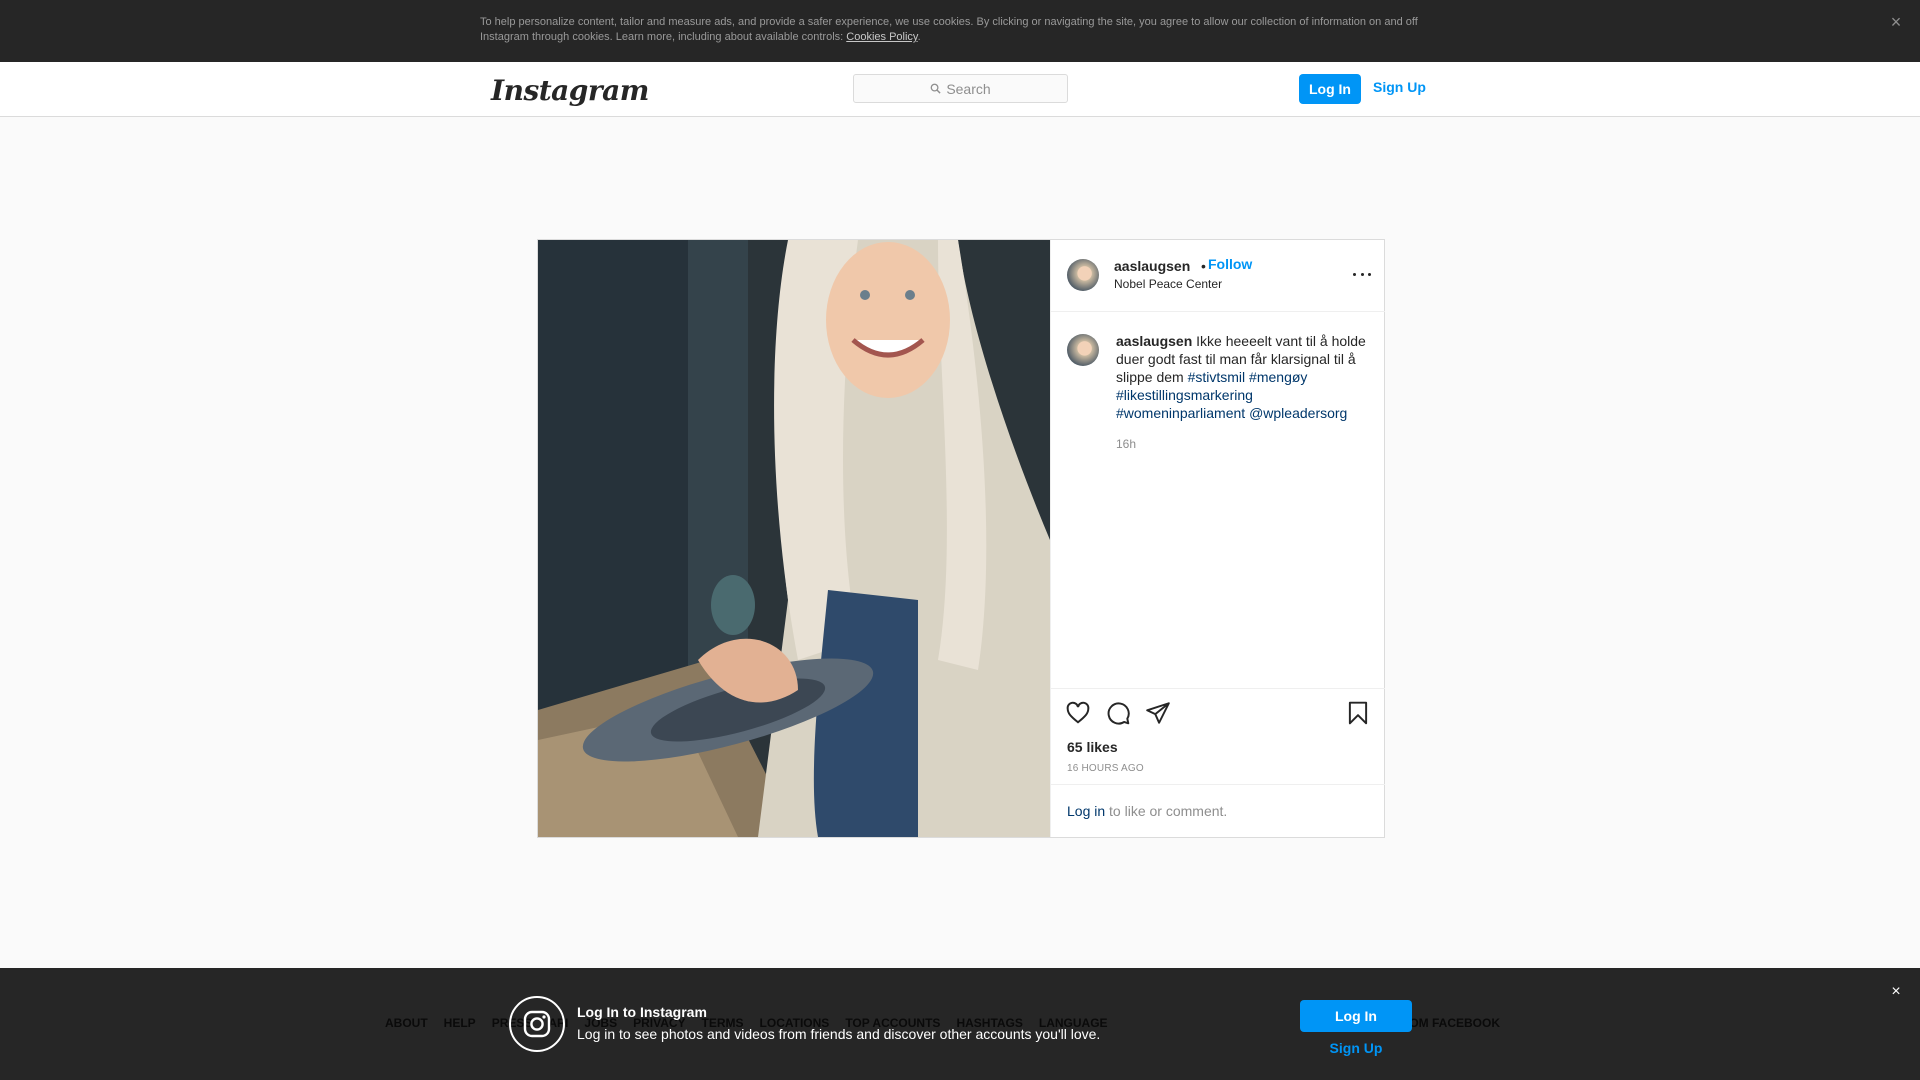  What do you see at coordinates (460, 1023) in the screenshot?
I see `footer-link-help: HELP` at bounding box center [460, 1023].